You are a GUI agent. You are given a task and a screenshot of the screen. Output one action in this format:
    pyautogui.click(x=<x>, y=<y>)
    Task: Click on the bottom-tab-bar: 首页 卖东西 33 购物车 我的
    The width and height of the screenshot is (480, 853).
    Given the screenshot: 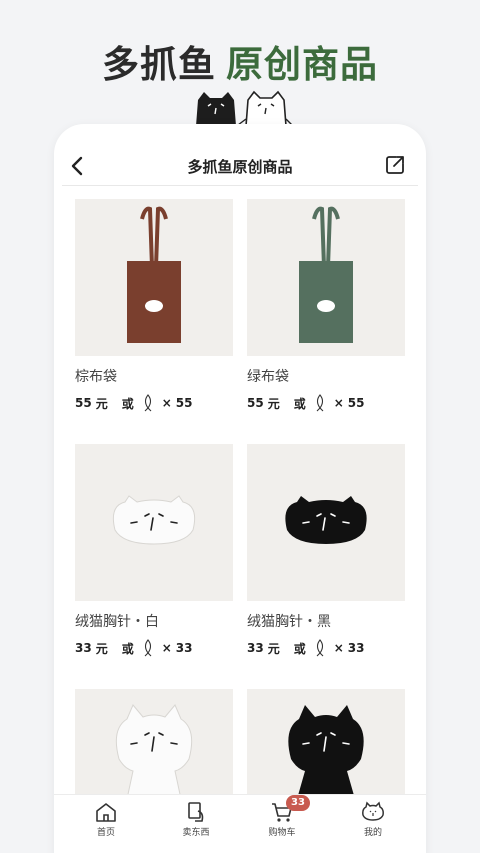 What is the action you would take?
    pyautogui.click(x=240, y=823)
    